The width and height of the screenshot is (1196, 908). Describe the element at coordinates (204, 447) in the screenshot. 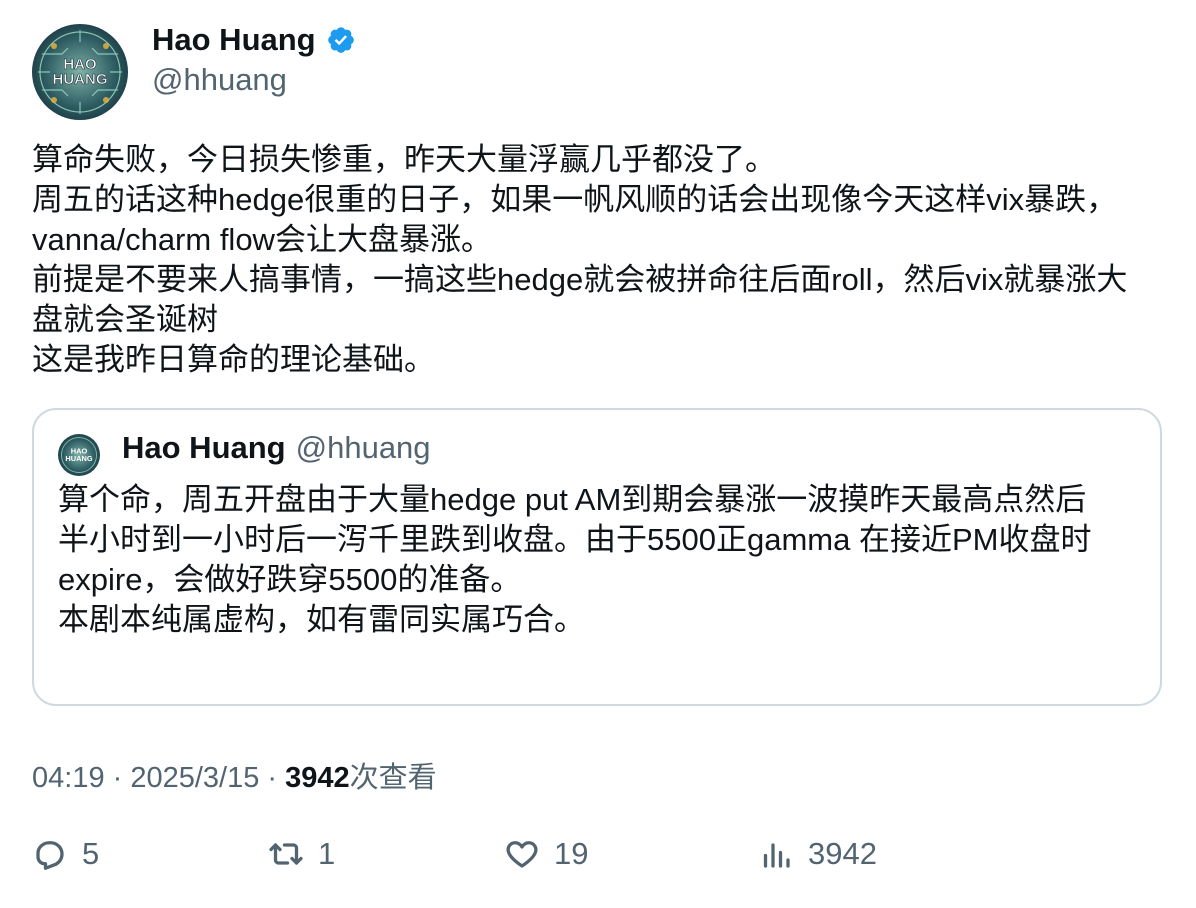

I see `quoted-author-name: Hao Huang` at that location.